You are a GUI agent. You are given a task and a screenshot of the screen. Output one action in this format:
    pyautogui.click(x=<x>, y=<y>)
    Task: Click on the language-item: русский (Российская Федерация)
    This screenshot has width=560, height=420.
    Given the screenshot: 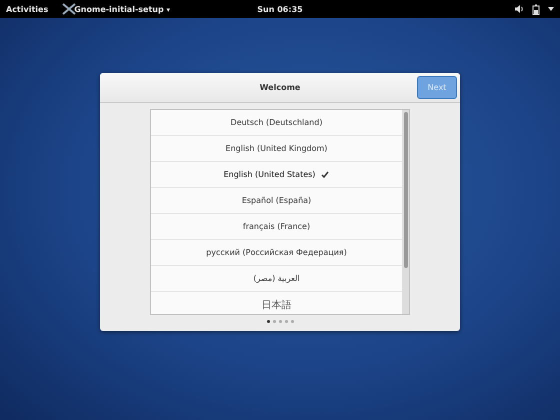 What is the action you would take?
    pyautogui.click(x=276, y=253)
    